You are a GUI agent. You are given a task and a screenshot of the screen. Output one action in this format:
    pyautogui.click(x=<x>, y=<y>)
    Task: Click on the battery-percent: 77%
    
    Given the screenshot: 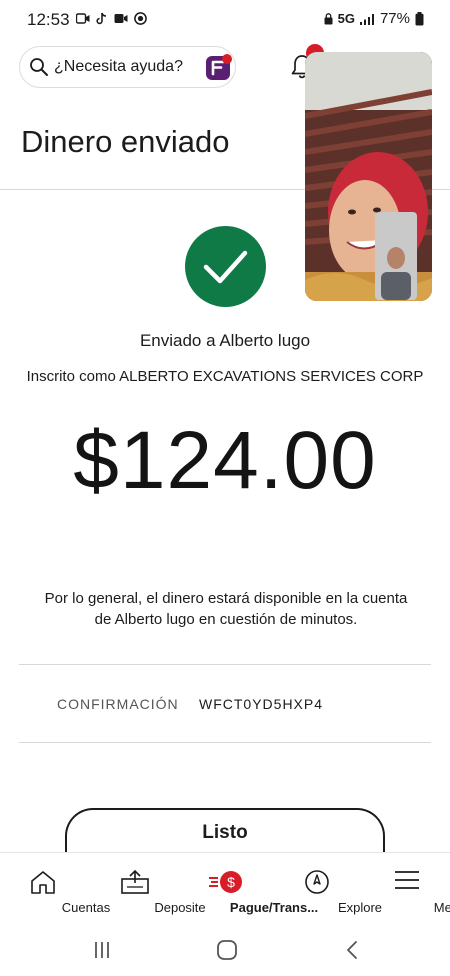 What is the action you would take?
    pyautogui.click(x=394, y=18)
    